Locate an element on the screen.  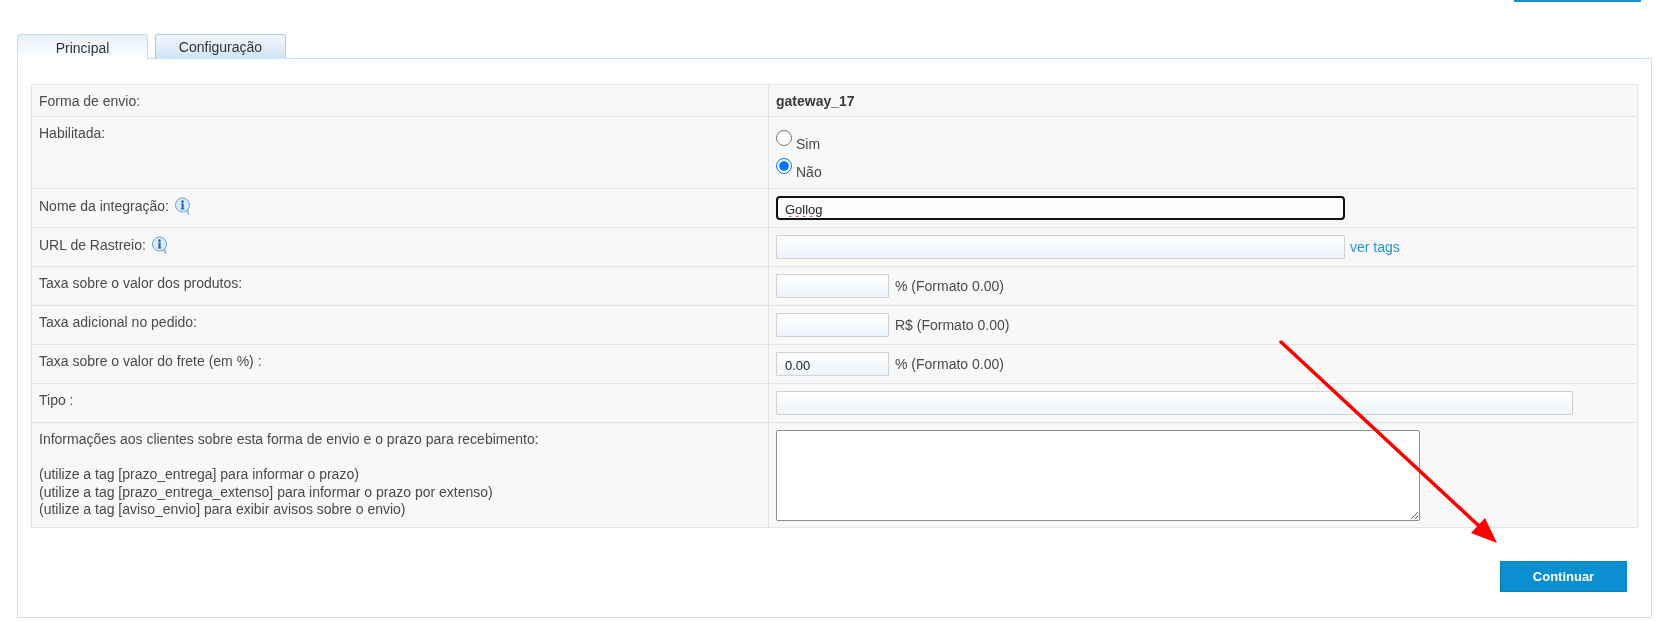
field-label: Taxa sobre o valor dos produtos: is located at coordinates (141, 283).